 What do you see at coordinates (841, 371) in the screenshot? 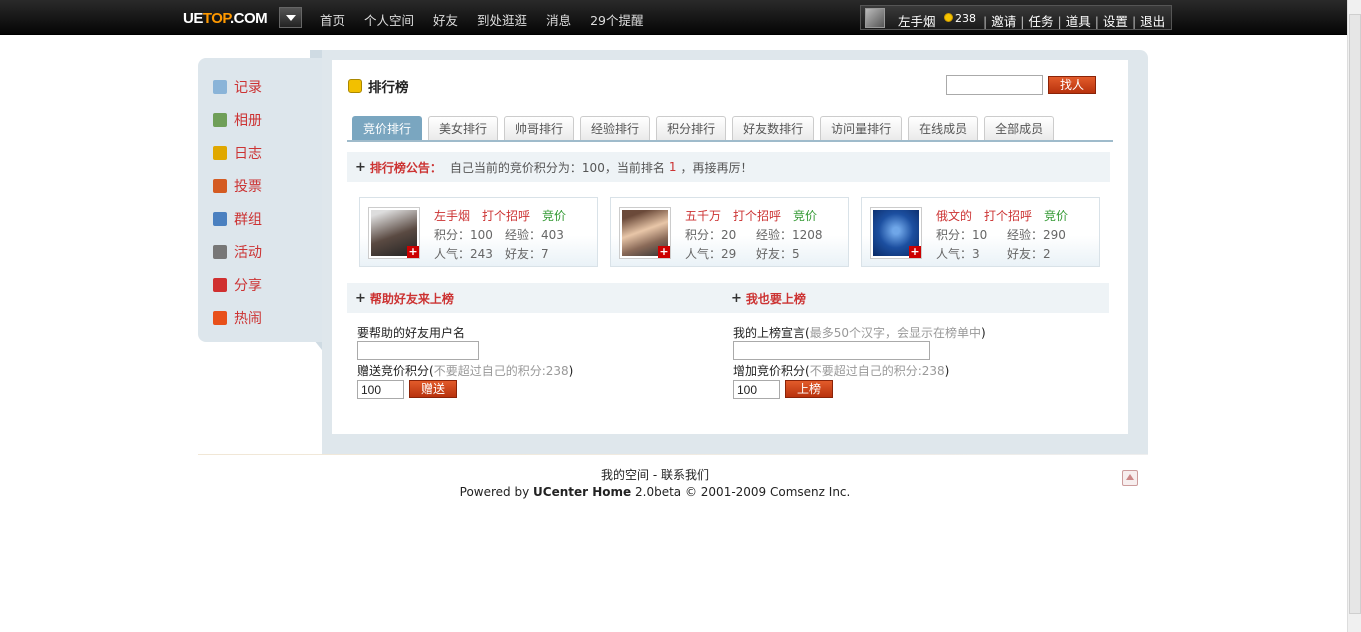
I see `add-credits-label: 增加竞价积分(不要超过自己的积分:238)` at bounding box center [841, 371].